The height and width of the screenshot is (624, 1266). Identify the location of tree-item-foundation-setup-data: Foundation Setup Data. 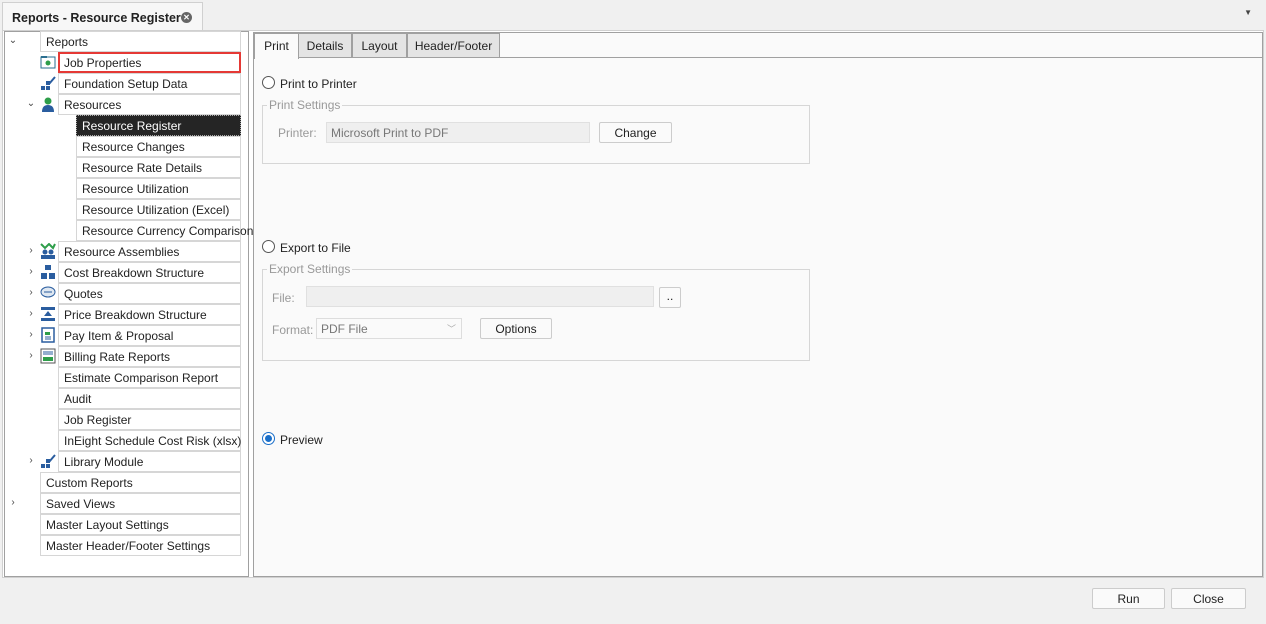
(149, 83).